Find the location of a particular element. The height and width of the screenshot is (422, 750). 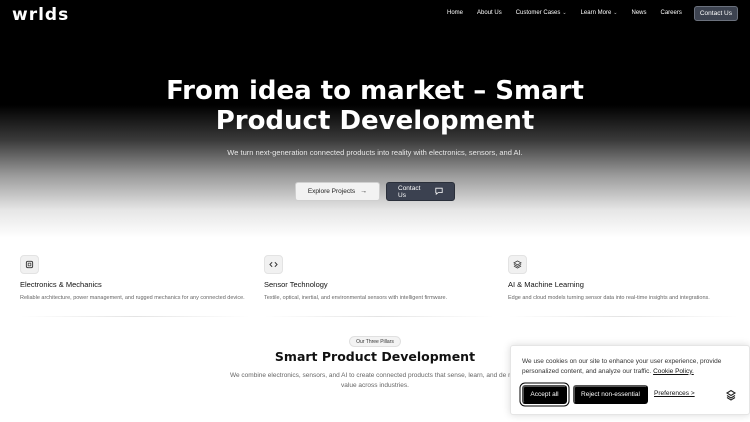

chip-icon is located at coordinates (29, 264).